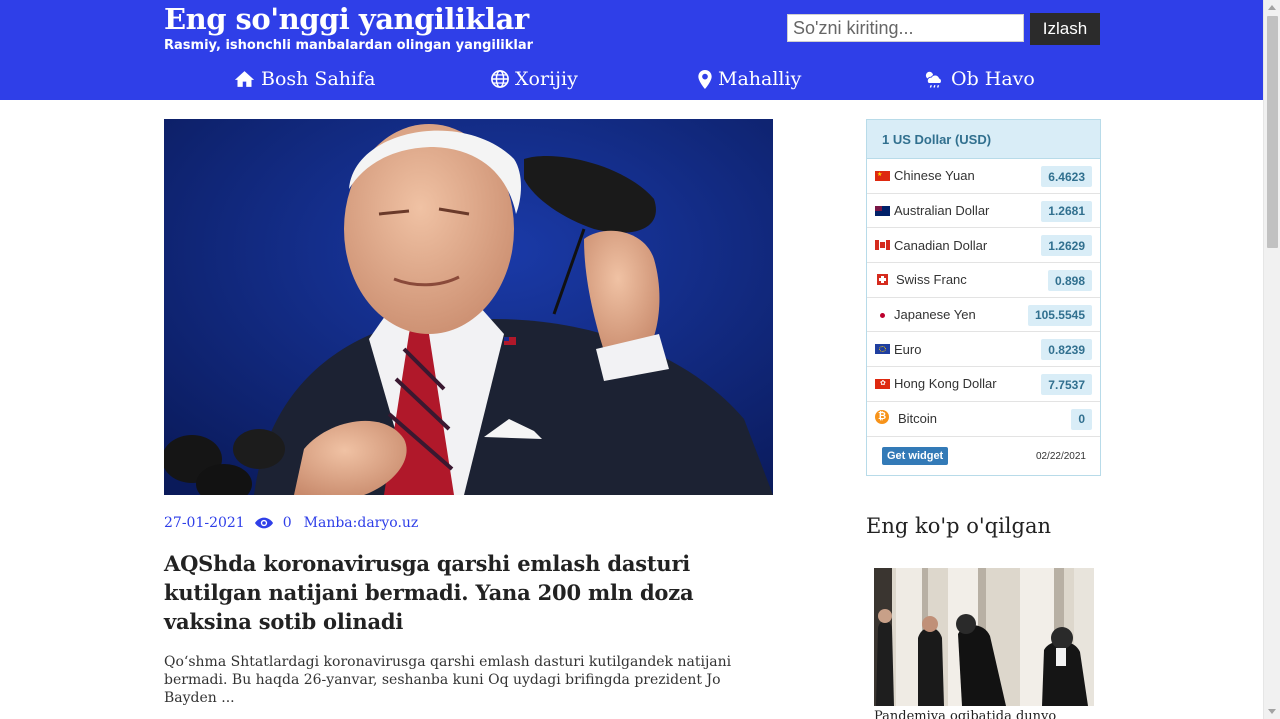 The height and width of the screenshot is (719, 1280). I want to click on currency-widget-footer: Get widget 02/22/2021, so click(983, 456).